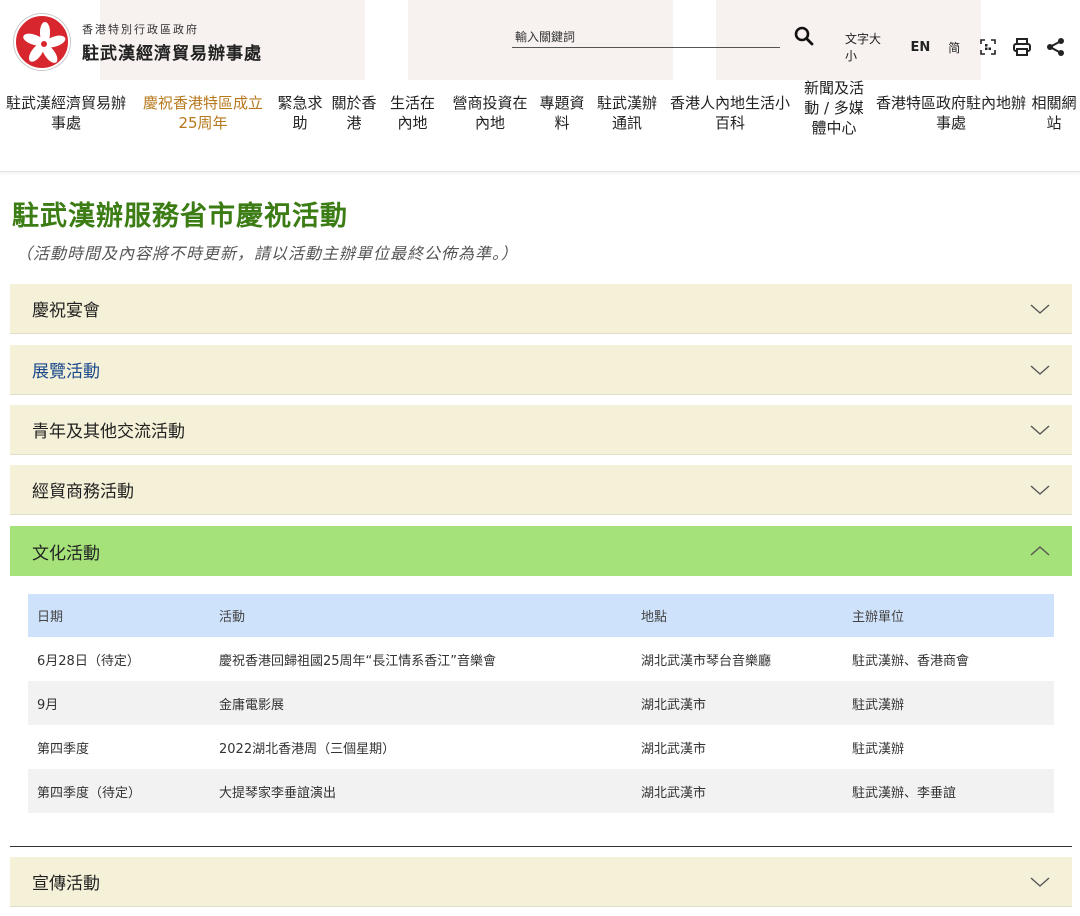 The height and width of the screenshot is (916, 1080). Describe the element at coordinates (988, 47) in the screenshot. I see `qr-code-icon` at that location.